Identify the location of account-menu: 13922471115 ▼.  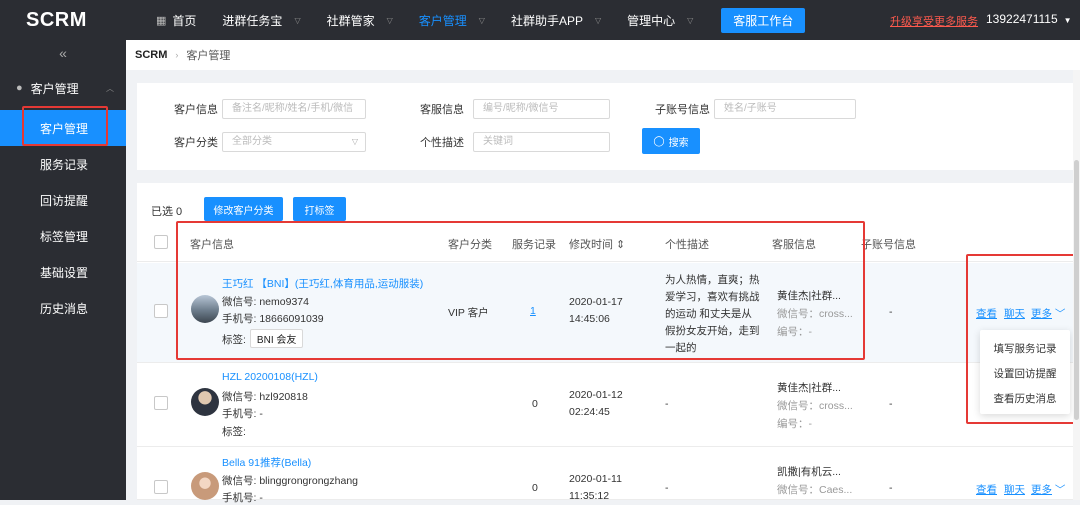
(1029, 19).